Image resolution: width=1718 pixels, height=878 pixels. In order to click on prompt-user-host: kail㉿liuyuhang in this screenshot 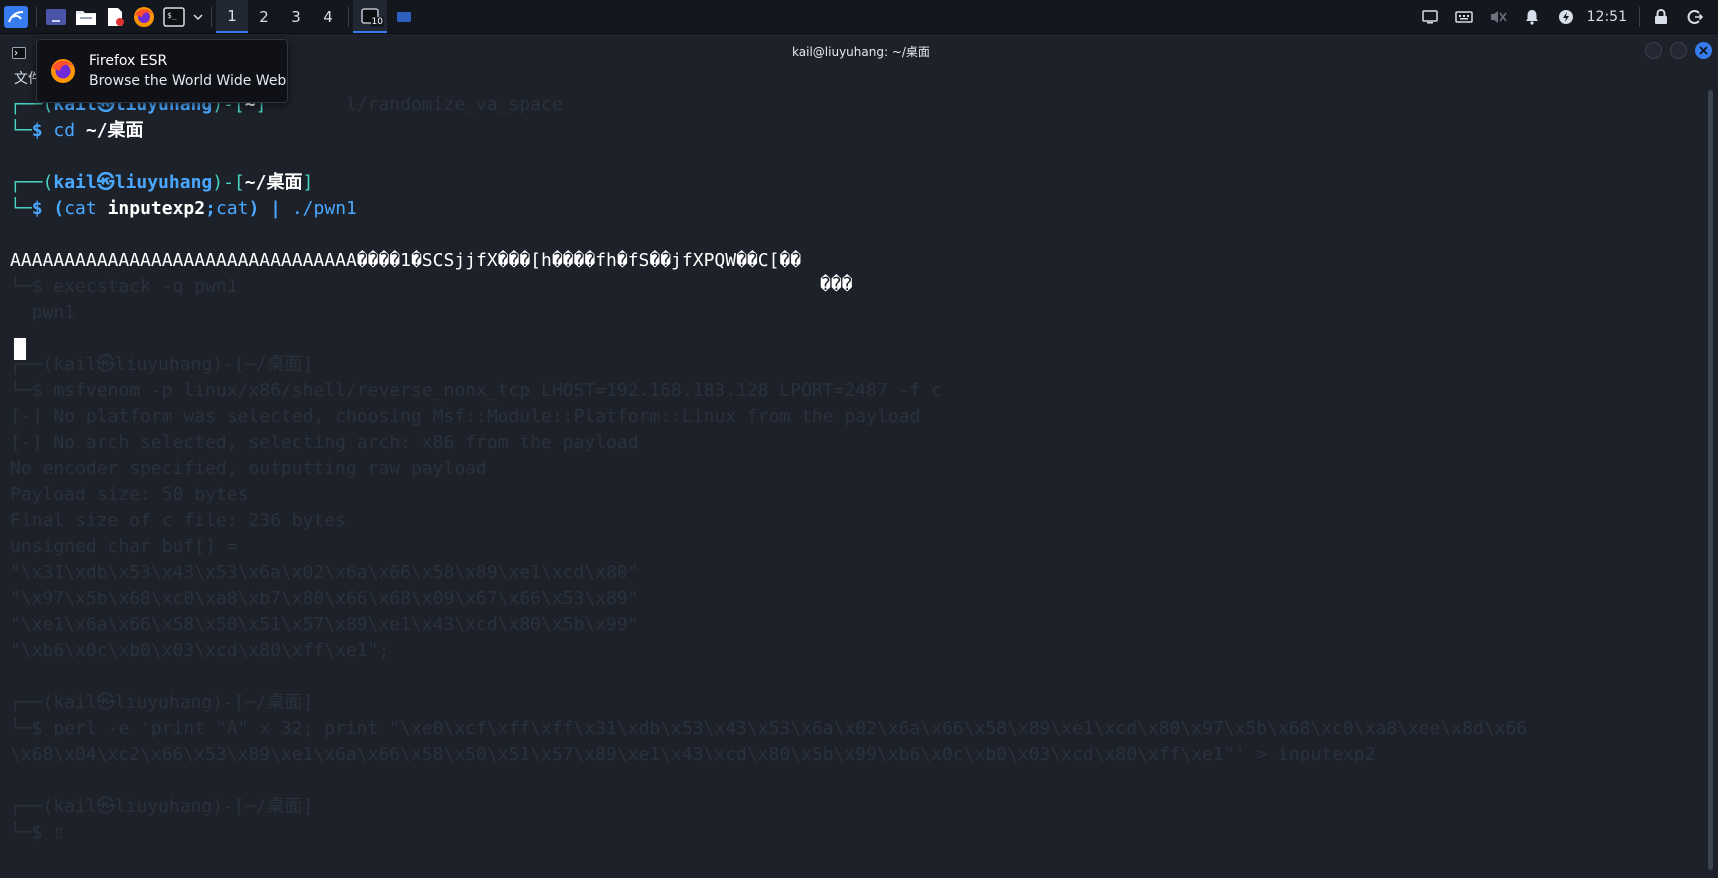, I will do `click(133, 182)`.